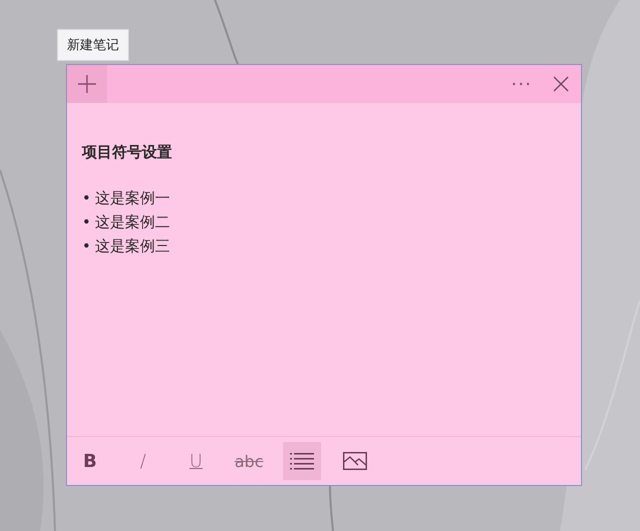  I want to click on italic-button: /, so click(143, 461).